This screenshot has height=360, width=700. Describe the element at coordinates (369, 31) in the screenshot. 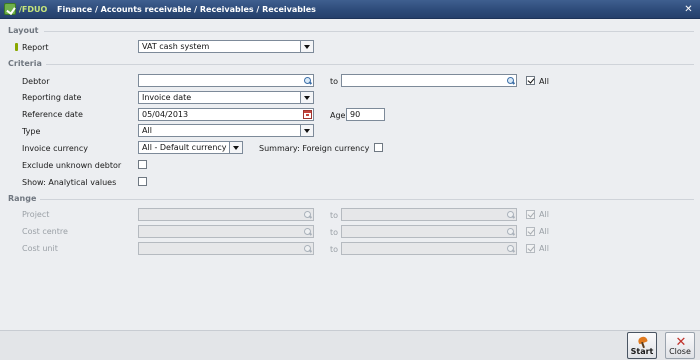

I see `layout-divider` at that location.